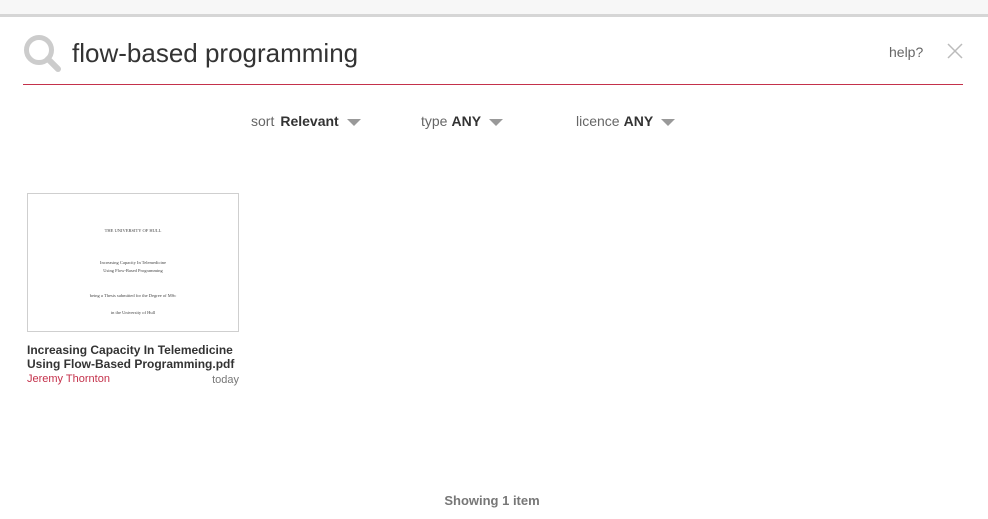  What do you see at coordinates (638, 121) in the screenshot?
I see `licence-value: ANY` at bounding box center [638, 121].